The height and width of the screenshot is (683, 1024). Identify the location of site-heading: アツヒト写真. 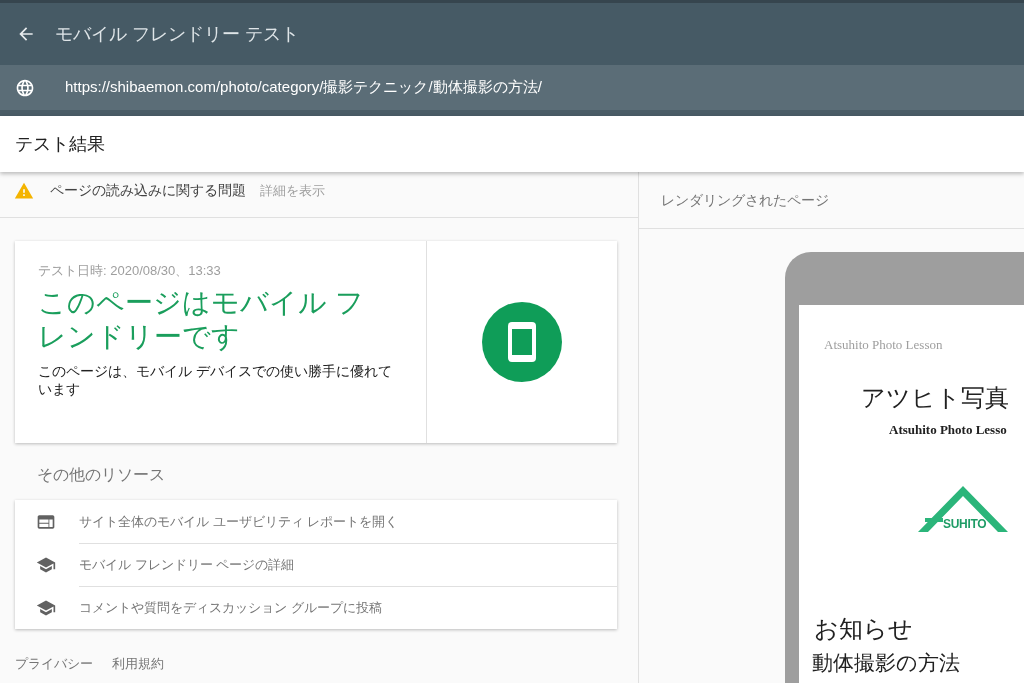
(935, 398).